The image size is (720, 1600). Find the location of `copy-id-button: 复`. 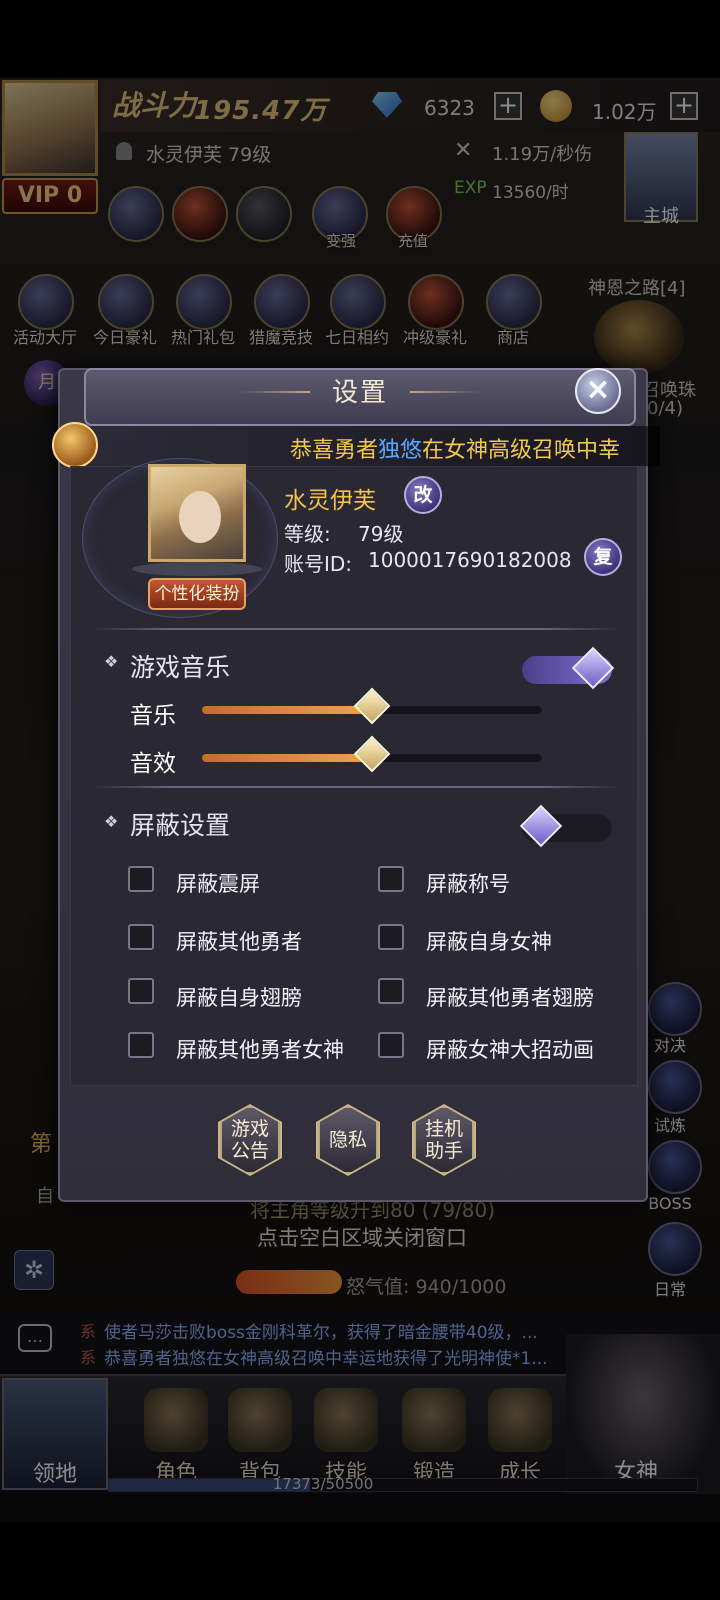

copy-id-button: 复 is located at coordinates (603, 557).